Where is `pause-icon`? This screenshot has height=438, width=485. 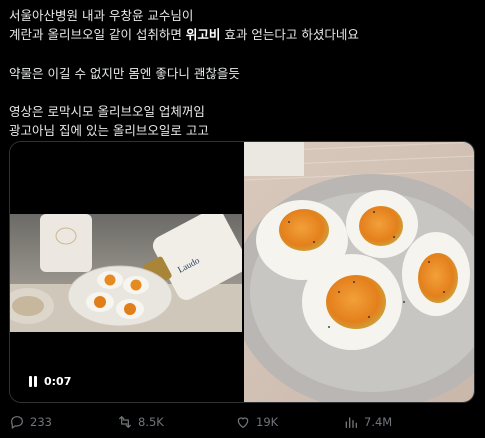 pause-icon is located at coordinates (33, 381).